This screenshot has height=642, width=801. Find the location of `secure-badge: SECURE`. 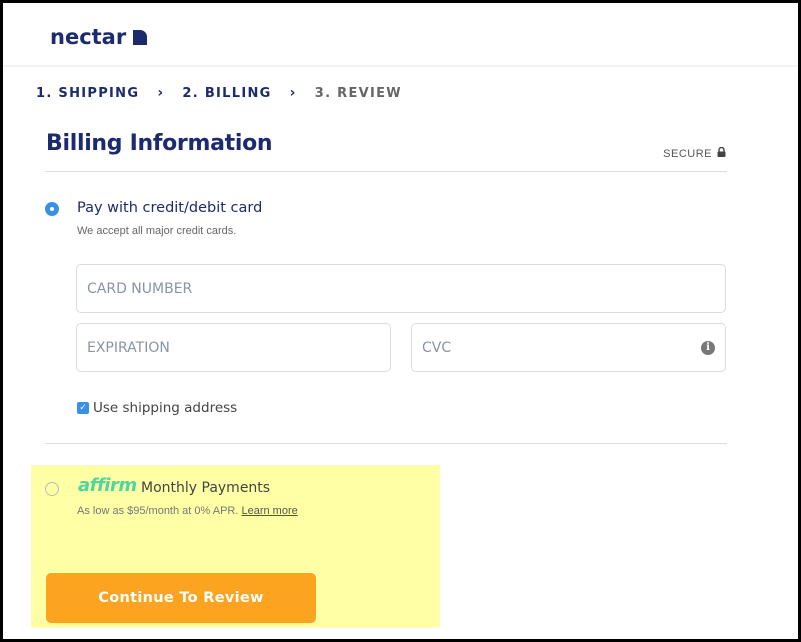

secure-badge: SECURE is located at coordinates (694, 153).